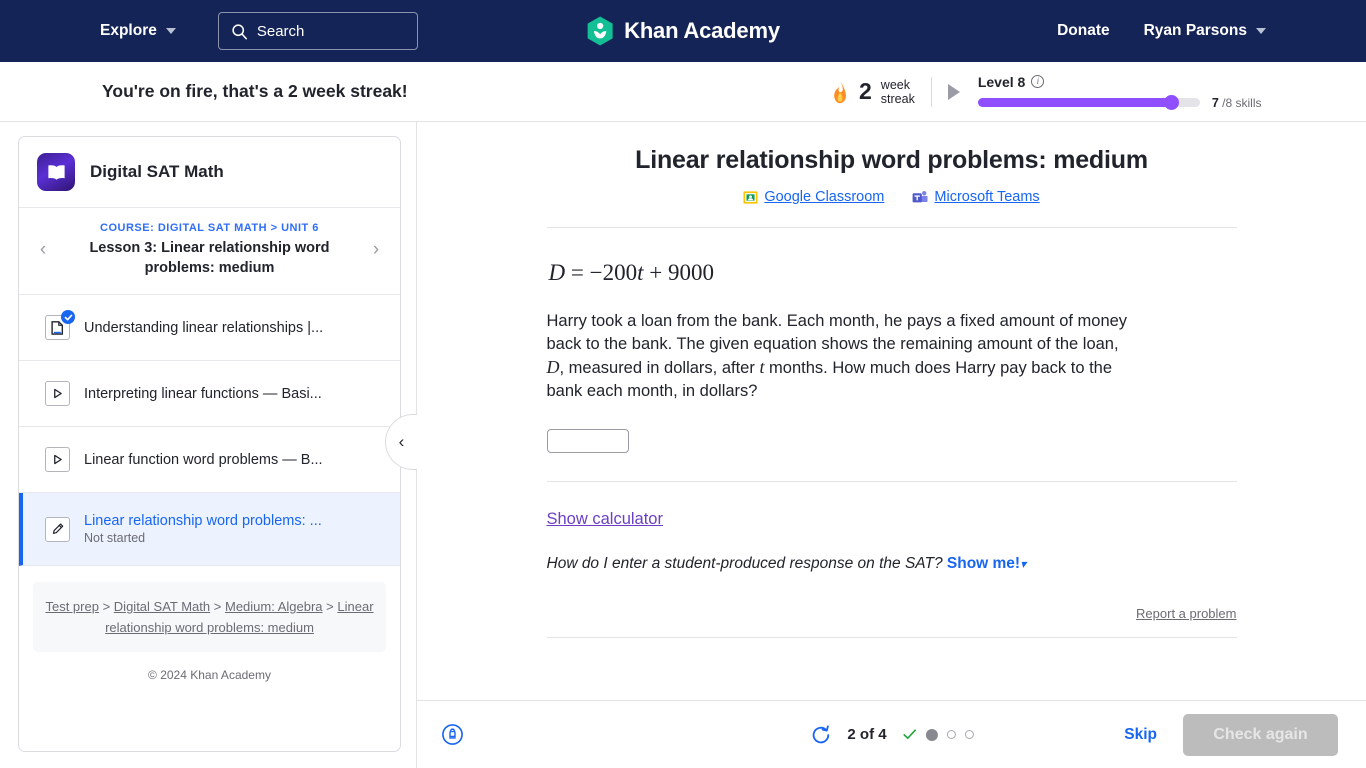  I want to click on equation-tail: + 9000, so click(681, 272).